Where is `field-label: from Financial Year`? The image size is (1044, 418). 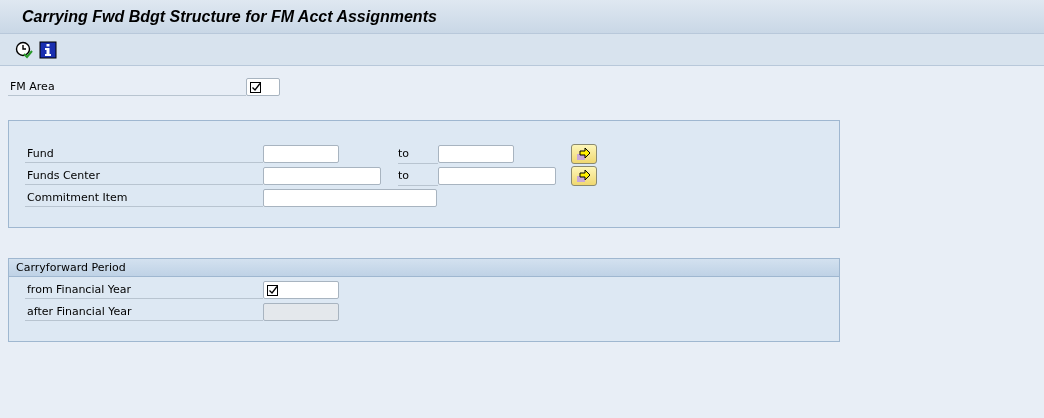 field-label: from Financial Year is located at coordinates (144, 290).